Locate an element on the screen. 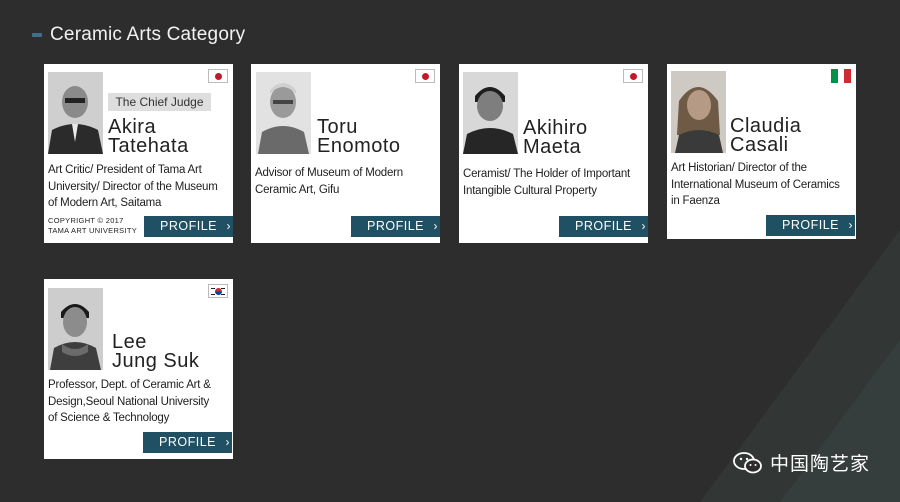  judge-name: Claudia Casali is located at coordinates (765, 136).